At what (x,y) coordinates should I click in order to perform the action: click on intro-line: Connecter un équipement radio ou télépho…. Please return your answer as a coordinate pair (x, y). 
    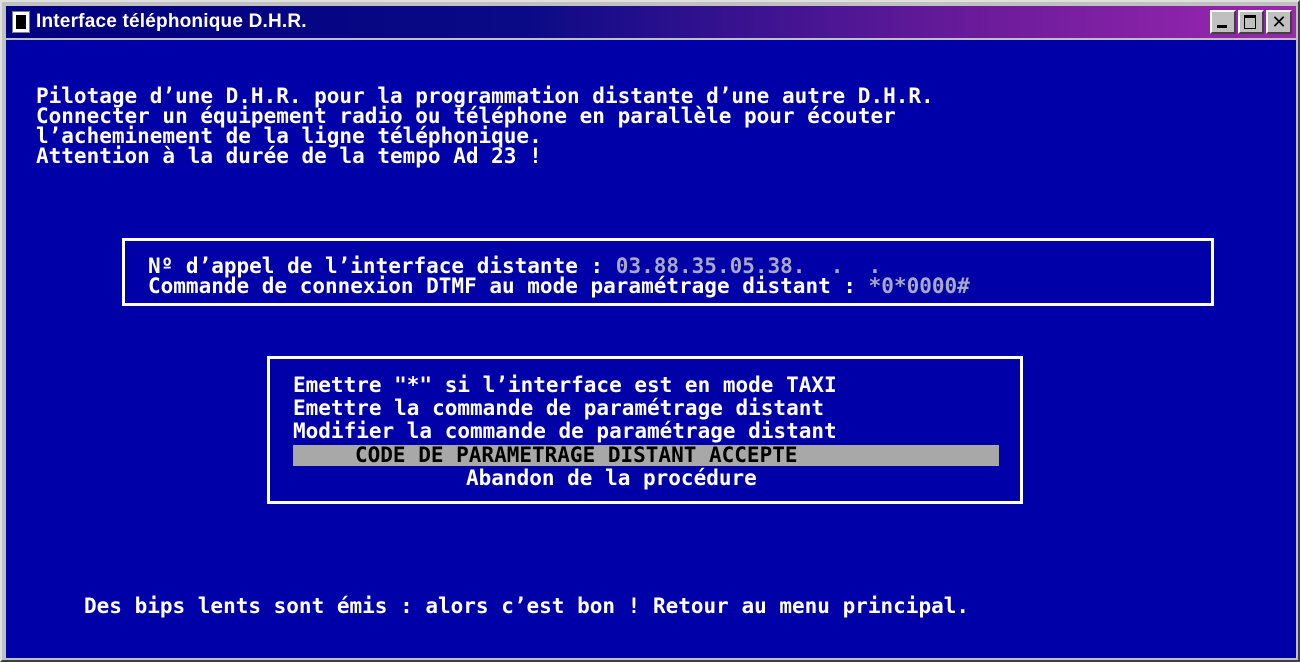
    Looking at the image, I should click on (466, 116).